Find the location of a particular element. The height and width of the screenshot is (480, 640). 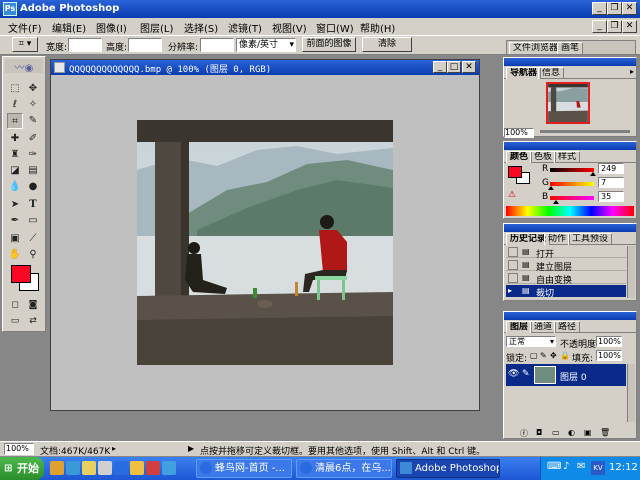

doc-window-minimize: _ is located at coordinates (440, 67).